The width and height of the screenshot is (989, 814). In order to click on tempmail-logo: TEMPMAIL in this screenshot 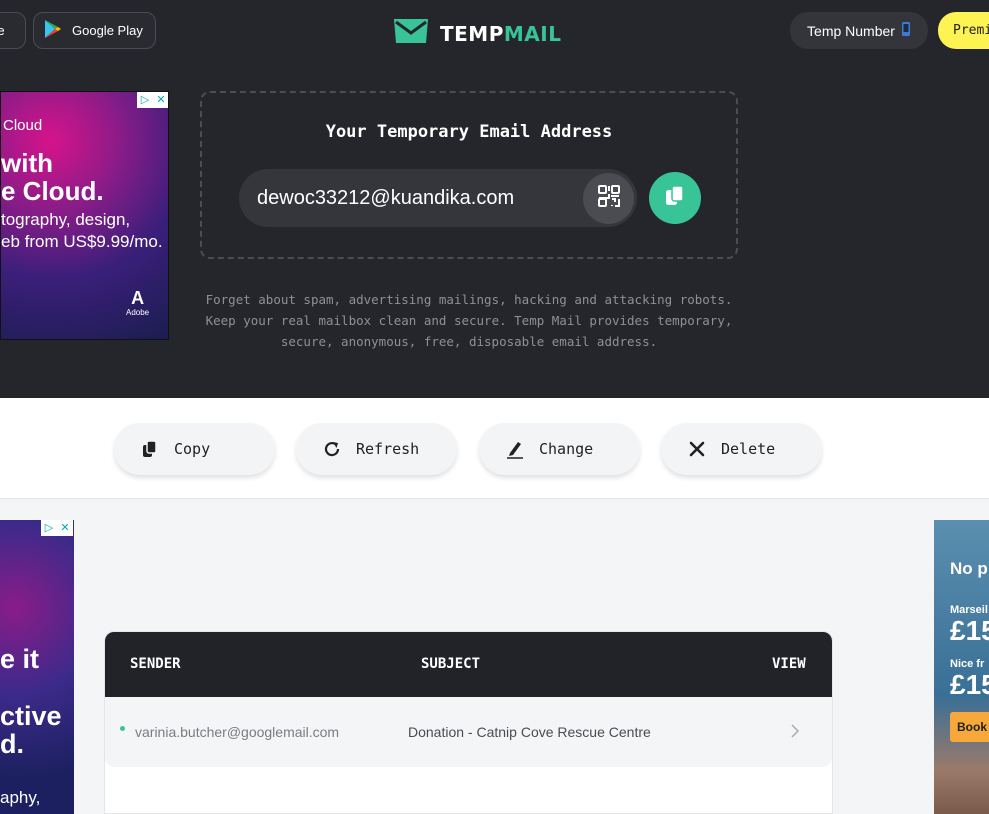, I will do `click(476, 33)`.